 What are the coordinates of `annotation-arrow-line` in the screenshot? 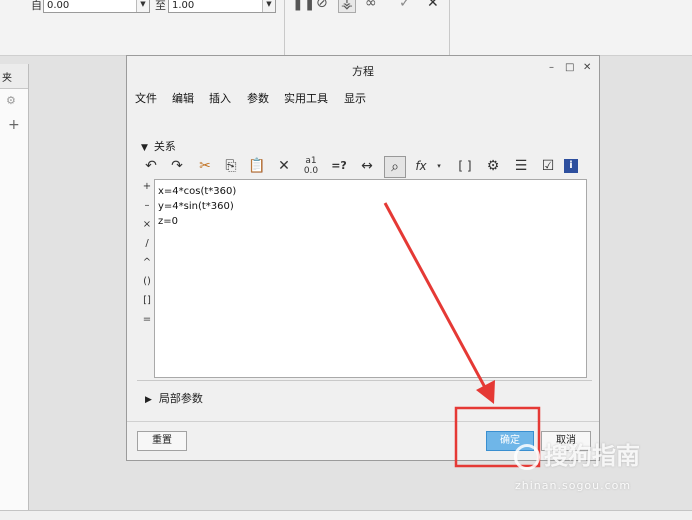 It's located at (436, 298).